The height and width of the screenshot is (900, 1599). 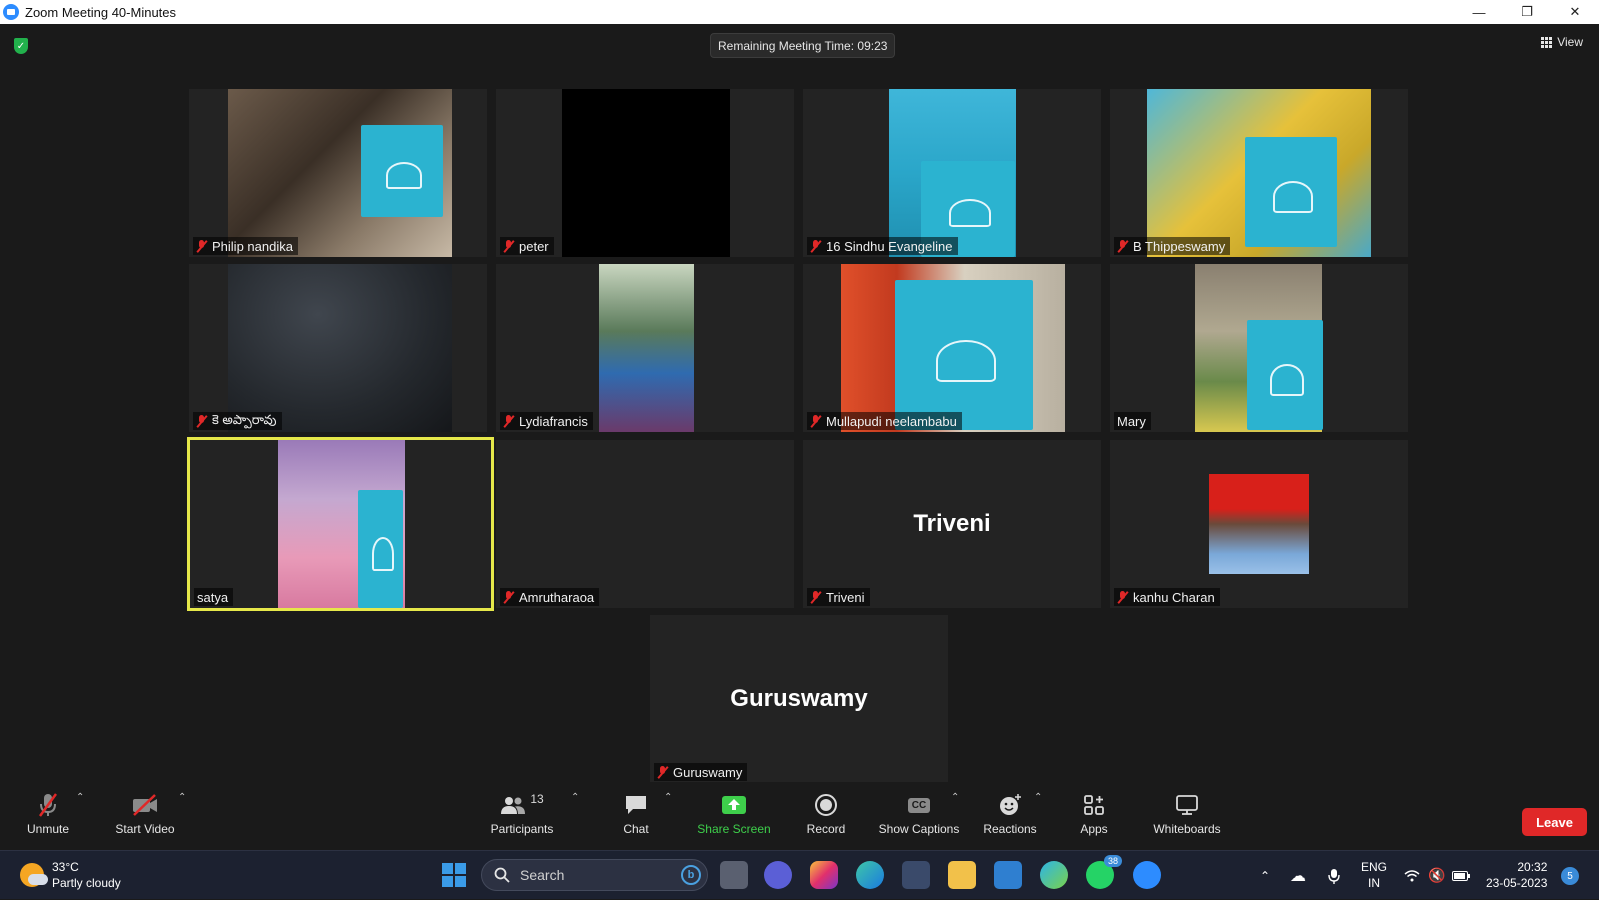 I want to click on whatsapp-unread-badge: 38, so click(x=1112, y=861).